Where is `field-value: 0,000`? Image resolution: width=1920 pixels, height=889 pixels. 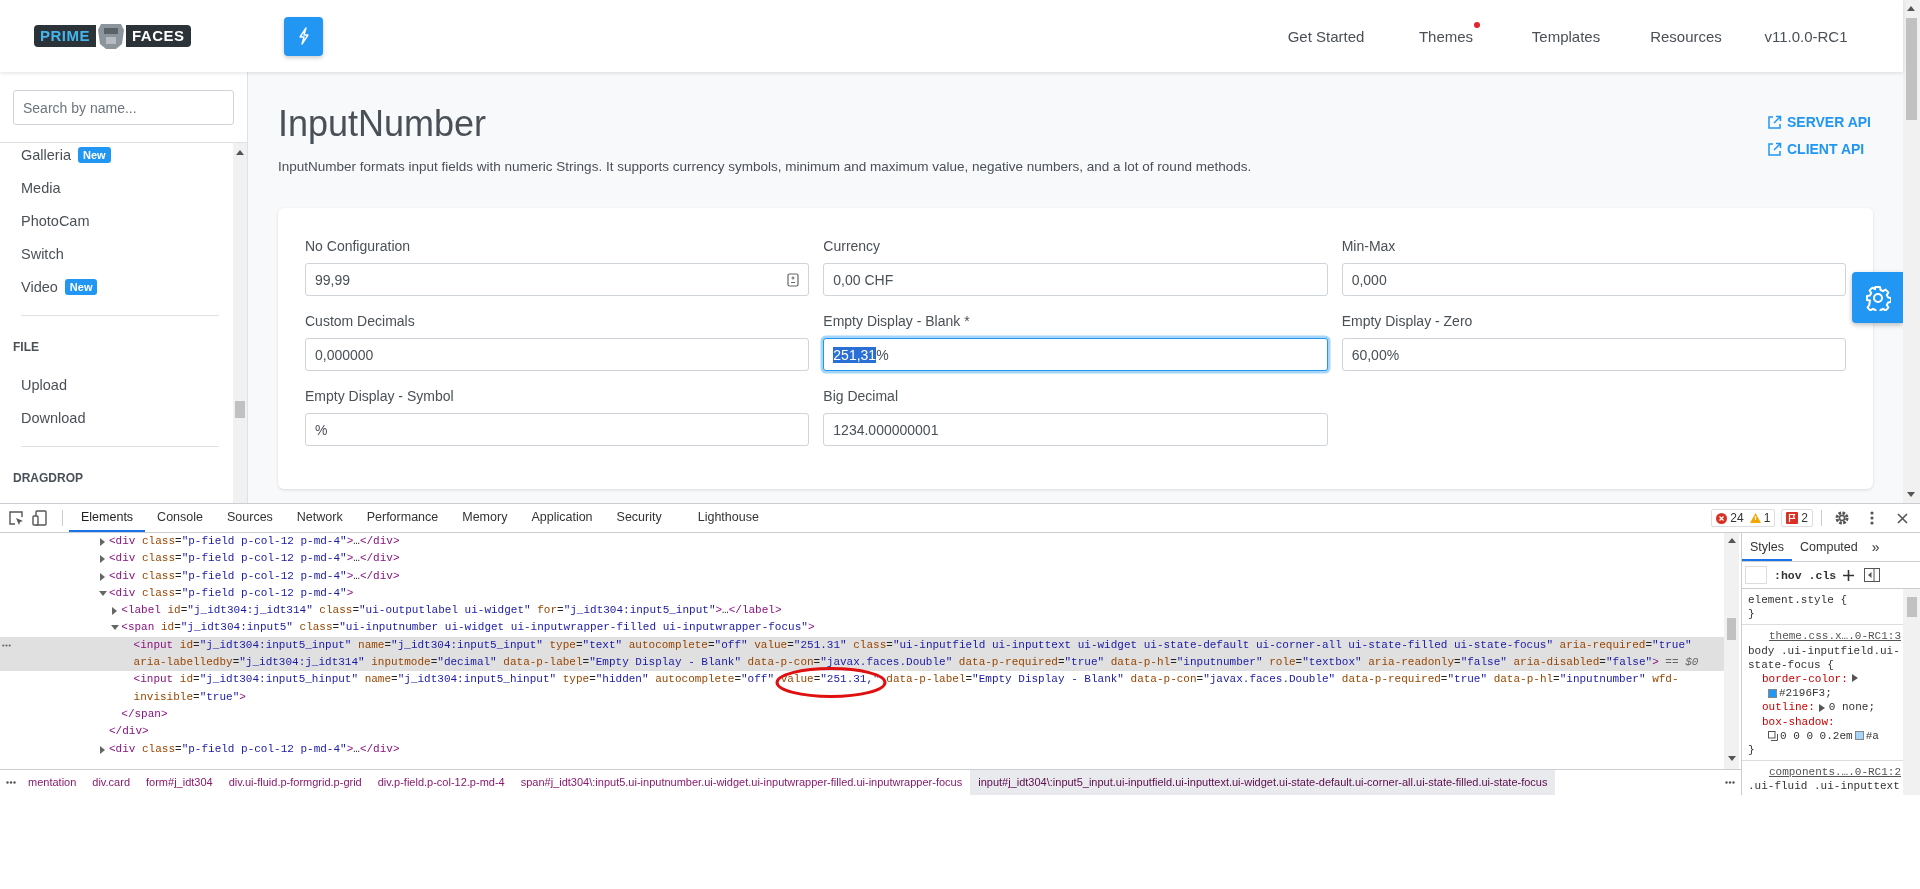
field-value: 0,000 is located at coordinates (1369, 279).